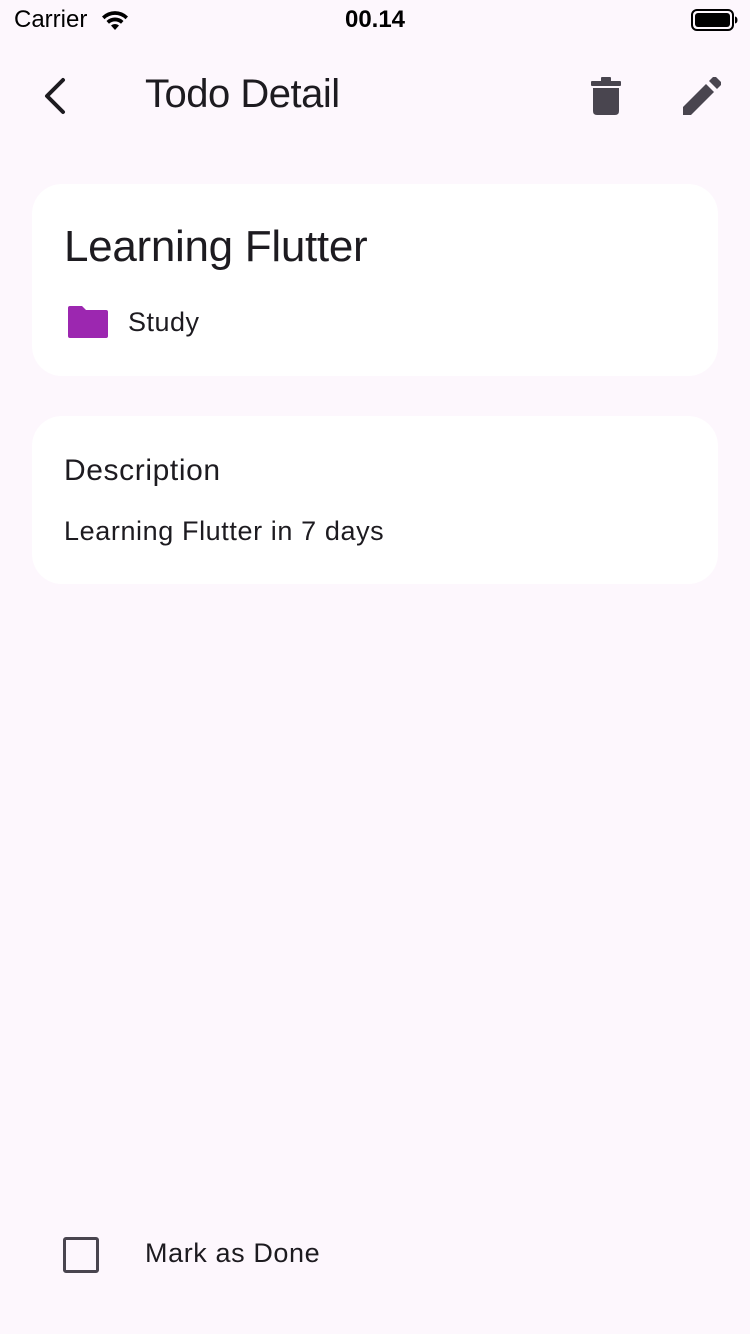  I want to click on pencil-icon, so click(702, 98).